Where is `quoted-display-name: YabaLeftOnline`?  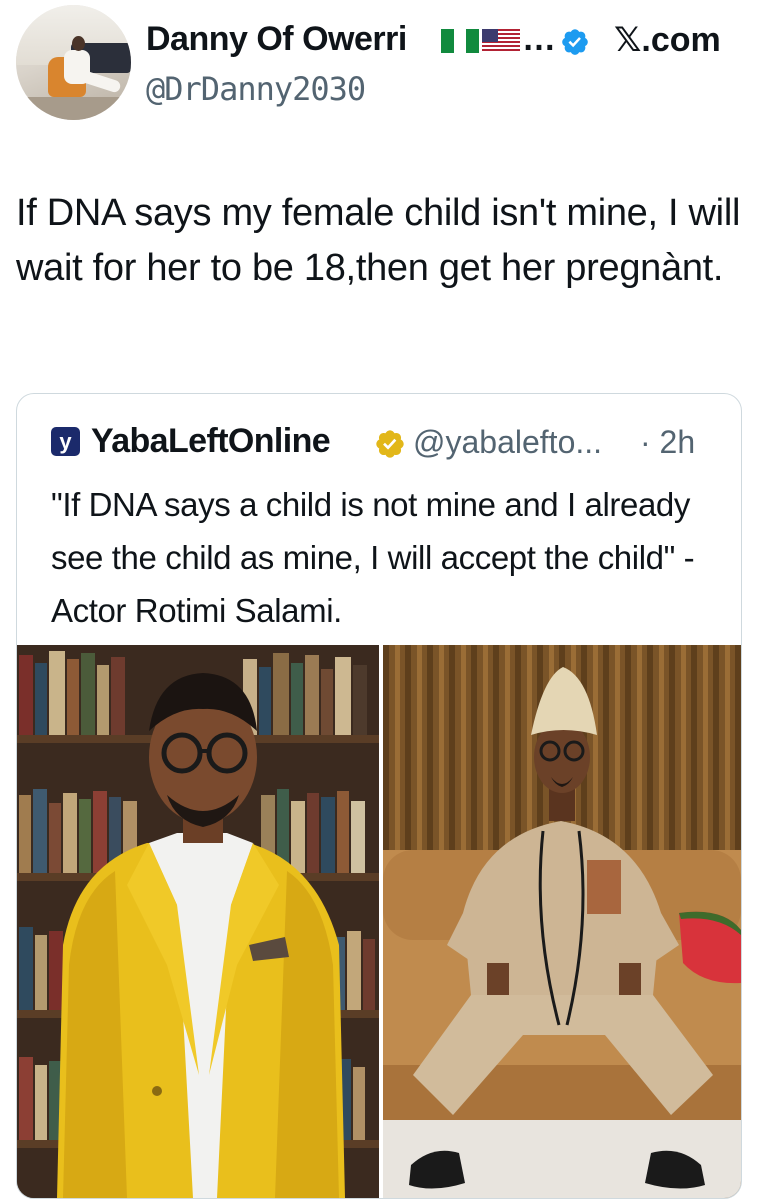
quoted-display-name: YabaLeftOnline is located at coordinates (211, 441).